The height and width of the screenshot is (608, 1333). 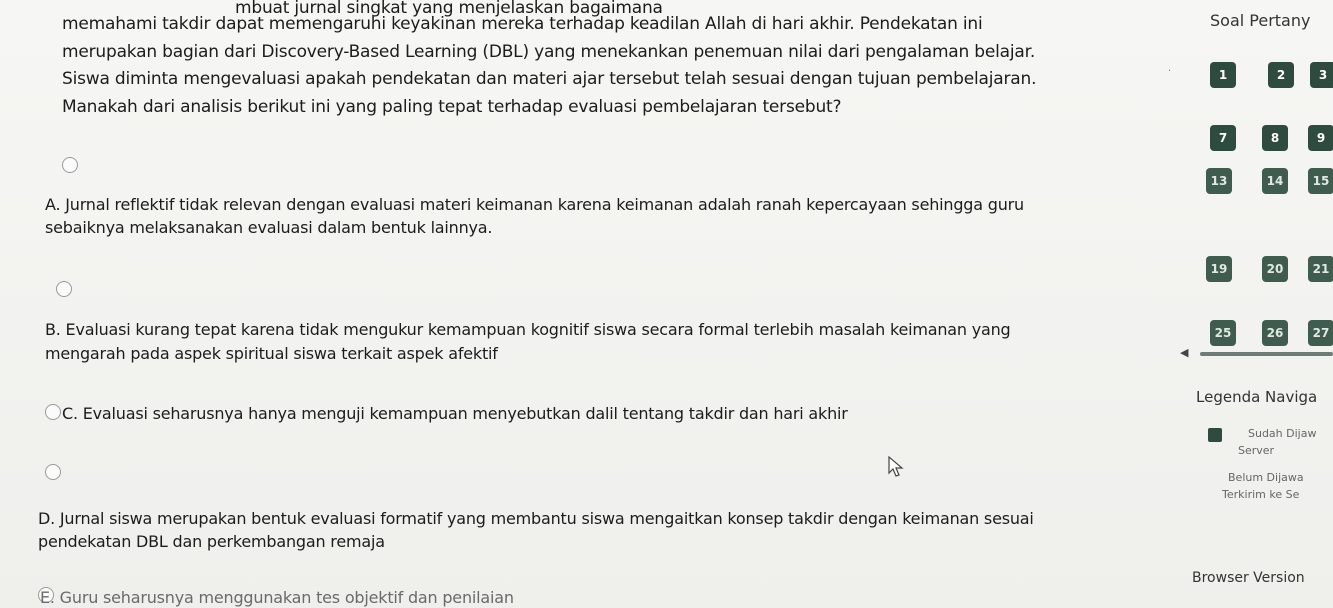 What do you see at coordinates (1184, 352) in the screenshot?
I see `chevron-left-icon: ◀` at bounding box center [1184, 352].